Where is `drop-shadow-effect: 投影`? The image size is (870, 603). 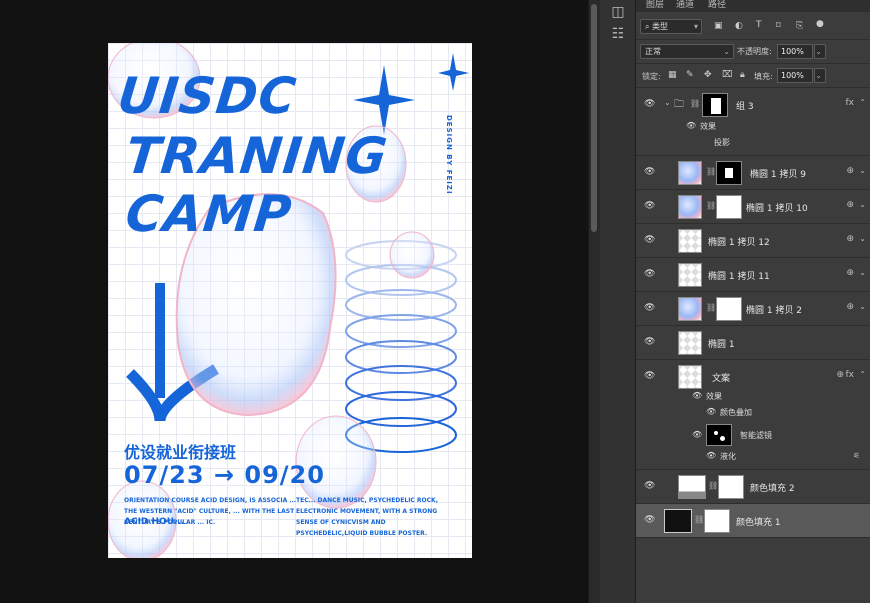
drop-shadow-effect: 投影 is located at coordinates (722, 142).